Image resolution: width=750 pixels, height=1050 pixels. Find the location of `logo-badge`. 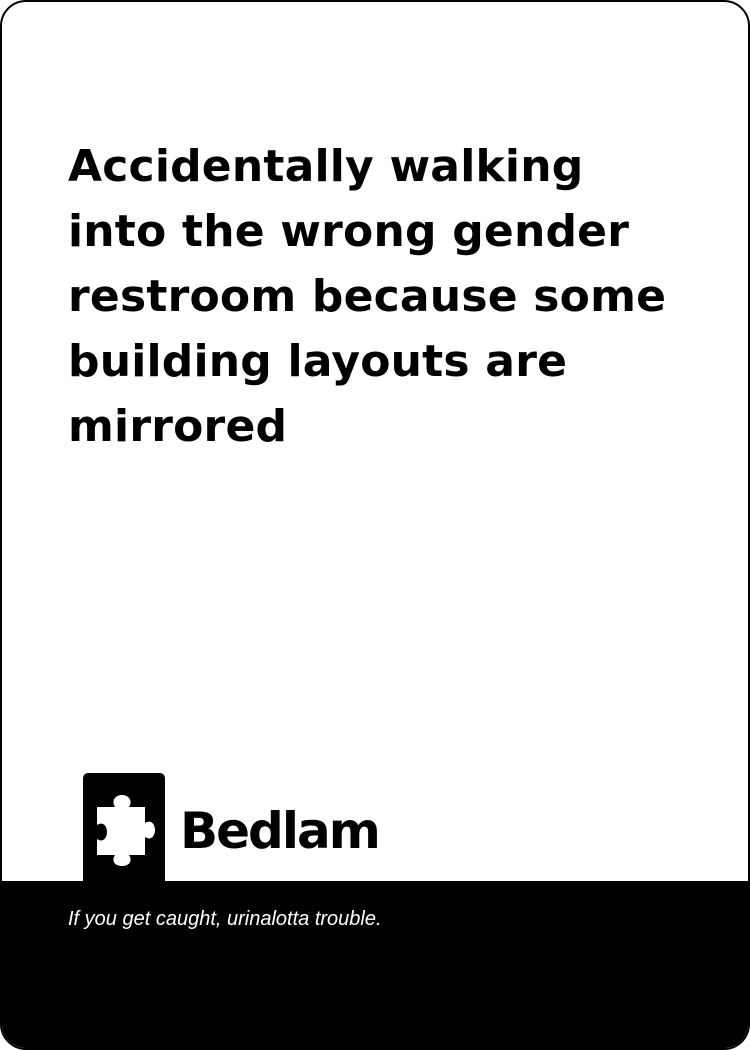

logo-badge is located at coordinates (124, 829).